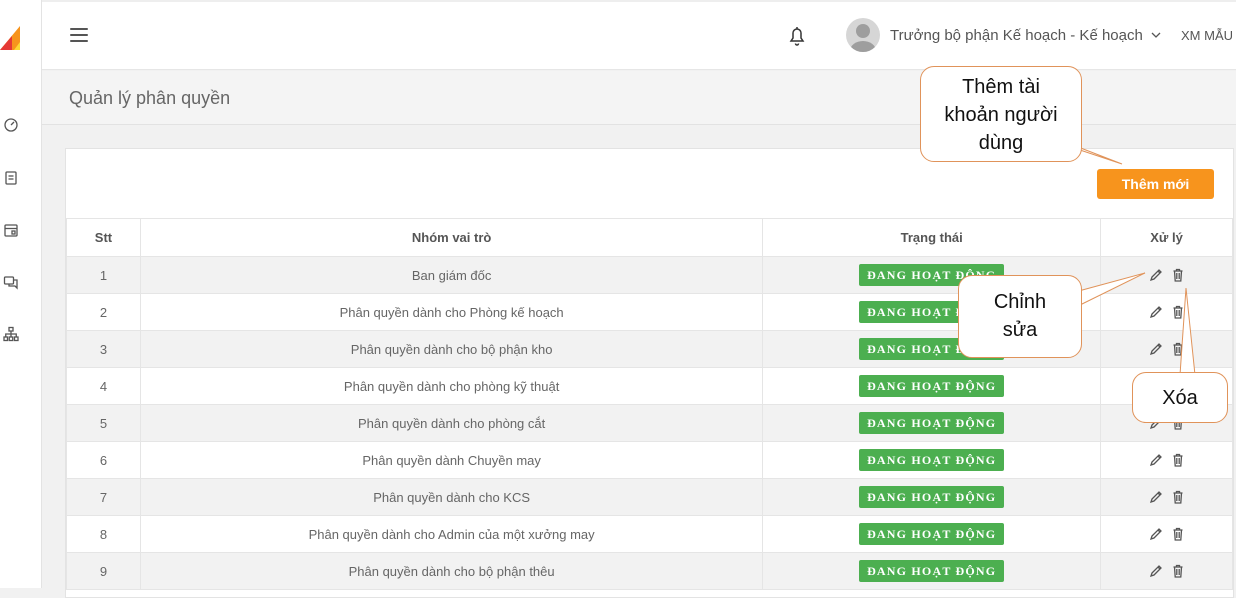 The width and height of the screenshot is (1236, 598). What do you see at coordinates (11, 125) in the screenshot?
I see `dashboard-icon` at bounding box center [11, 125].